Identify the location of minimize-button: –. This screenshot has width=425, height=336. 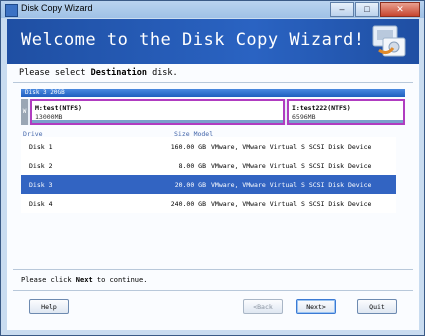
(342, 9).